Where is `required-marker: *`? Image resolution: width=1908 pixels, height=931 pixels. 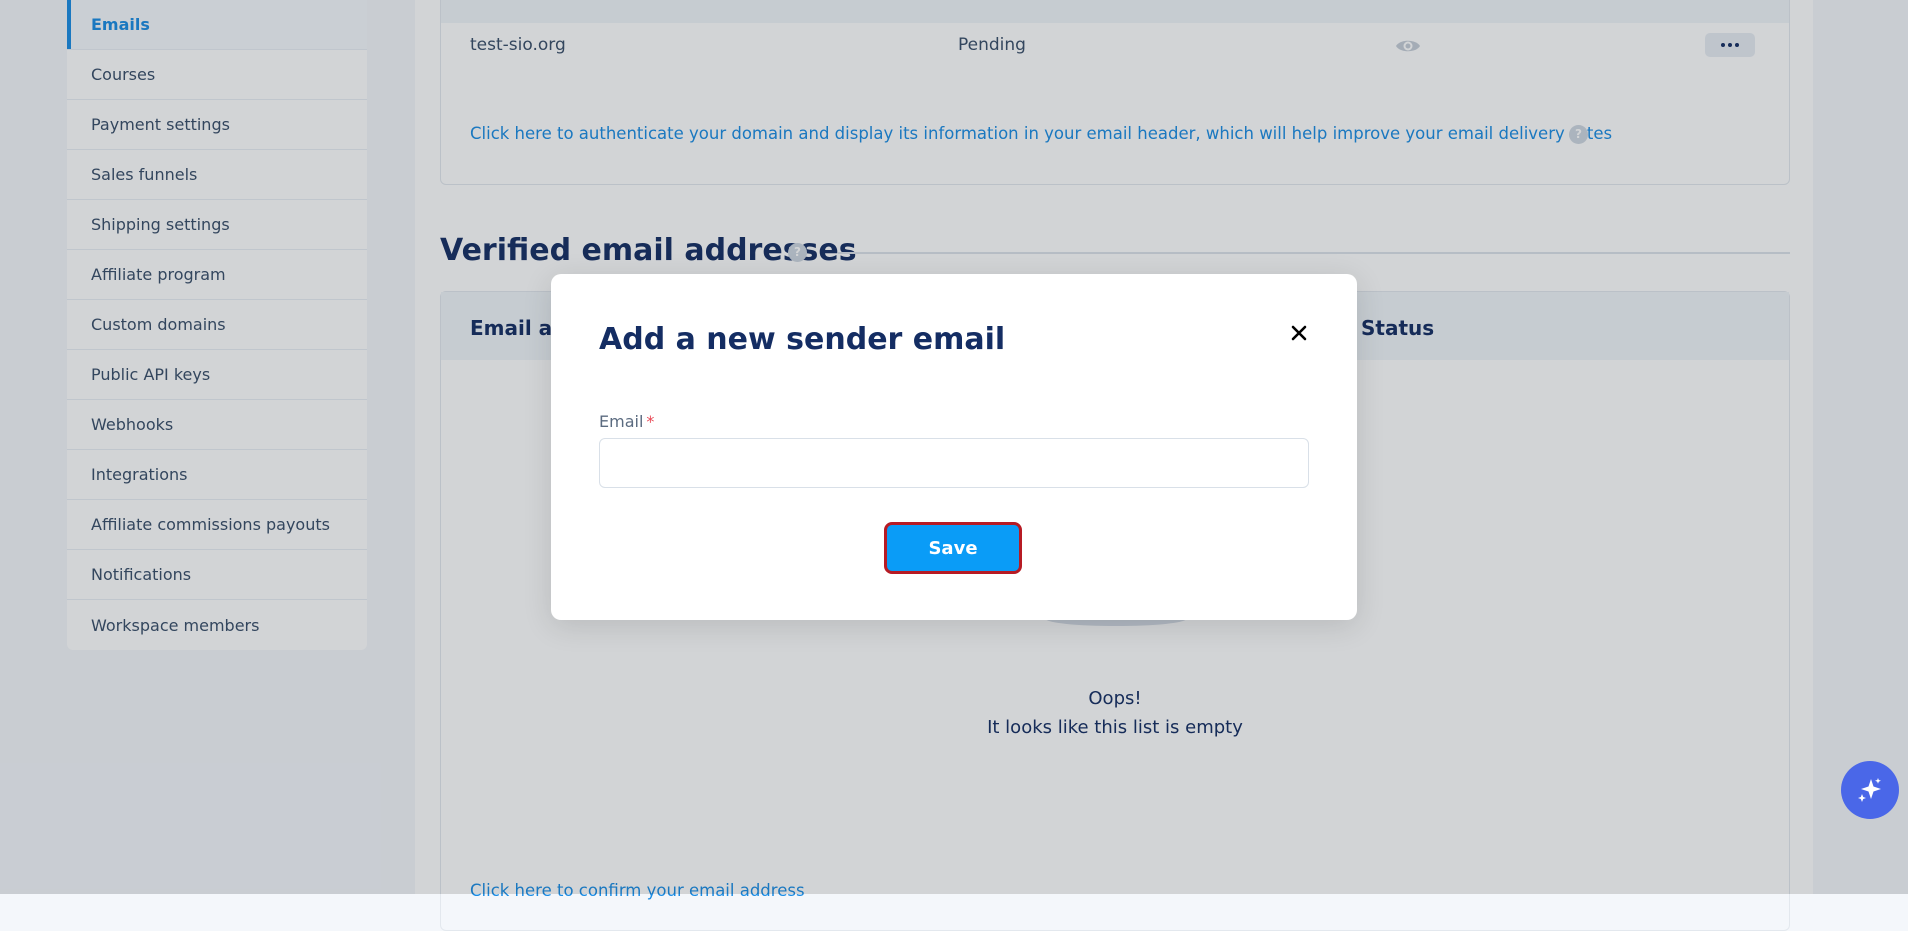 required-marker: * is located at coordinates (650, 421).